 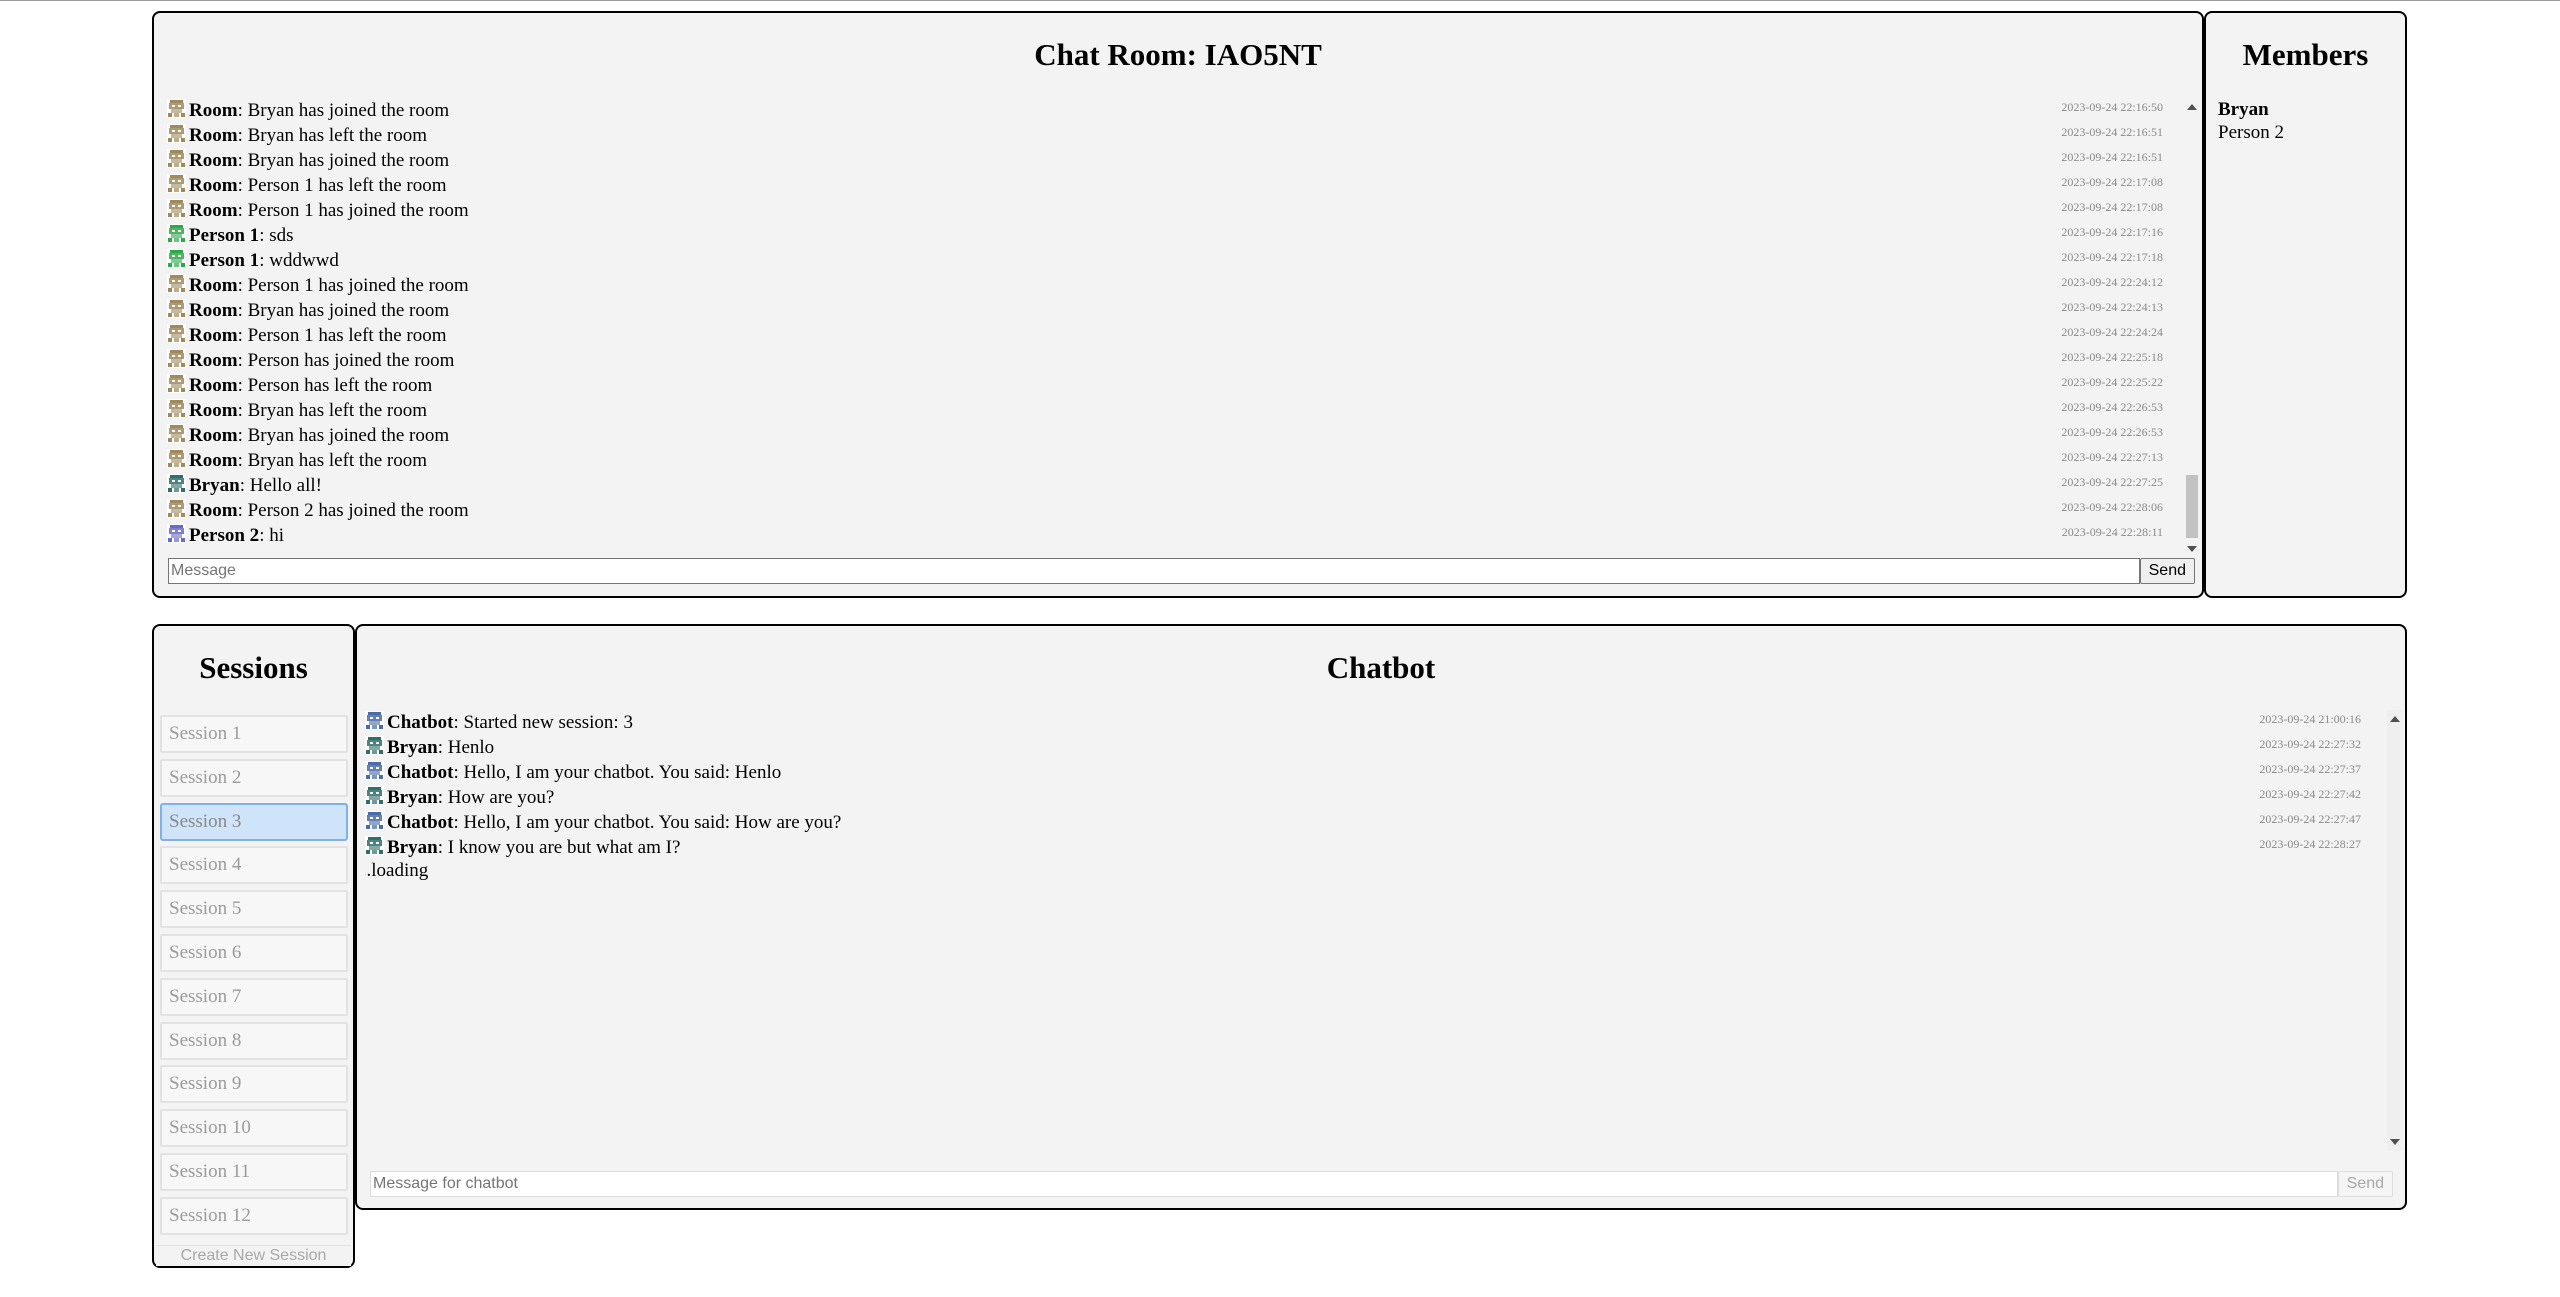 I want to click on session-button: Session 9, so click(x=254, y=1084).